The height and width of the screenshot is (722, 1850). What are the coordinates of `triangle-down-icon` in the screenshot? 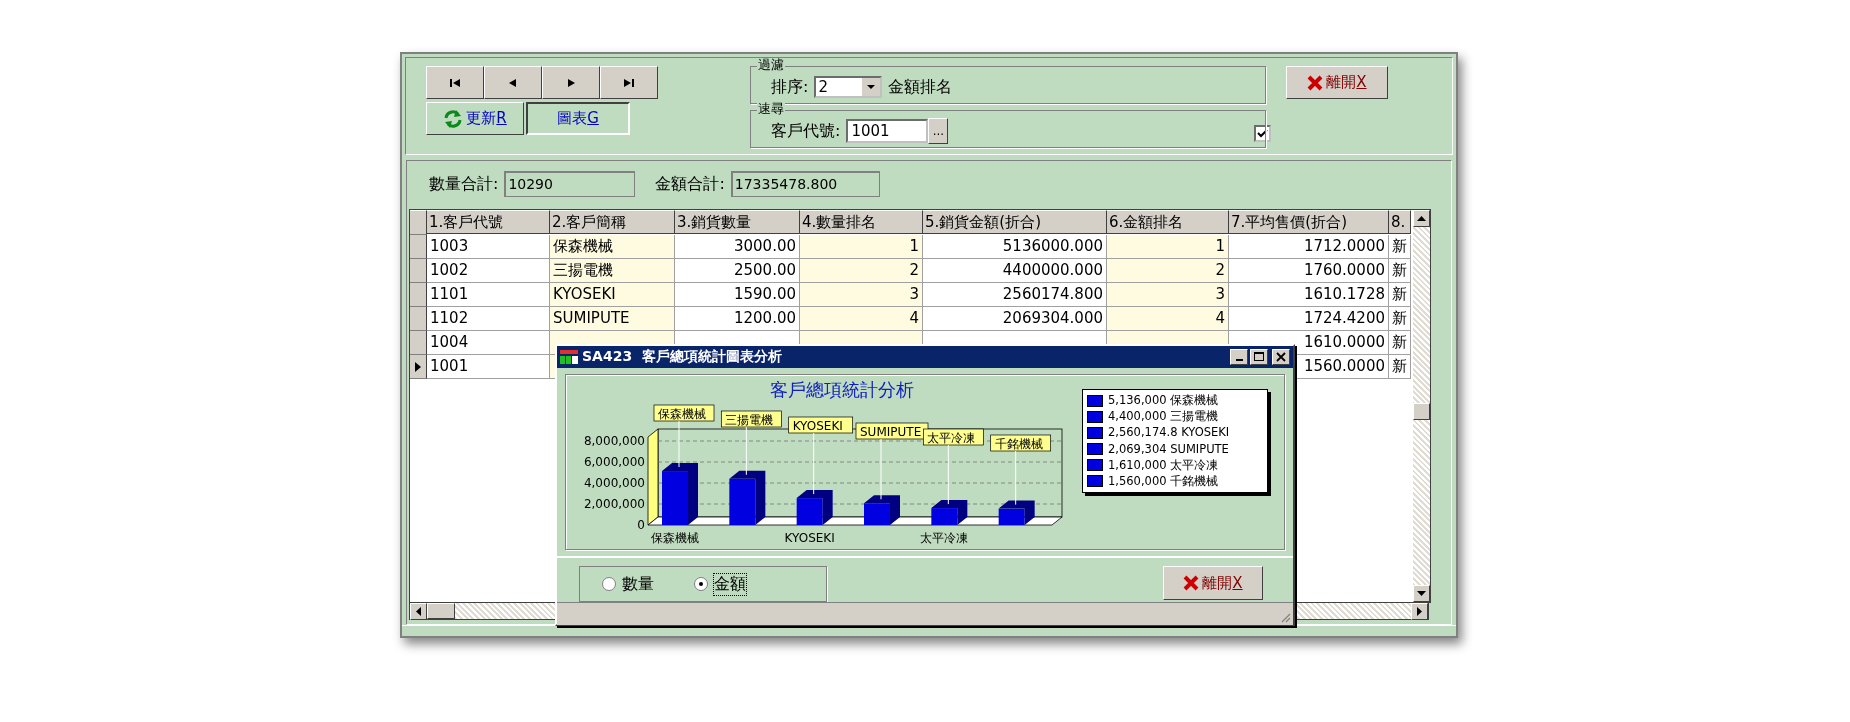 It's located at (1421, 593).